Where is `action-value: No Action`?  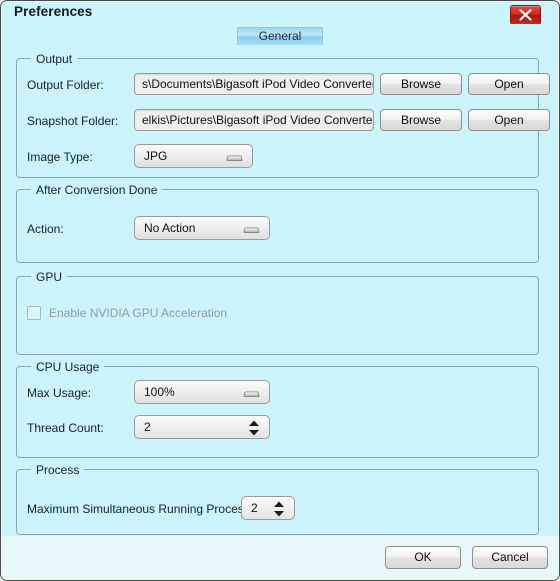
action-value: No Action is located at coordinates (170, 228).